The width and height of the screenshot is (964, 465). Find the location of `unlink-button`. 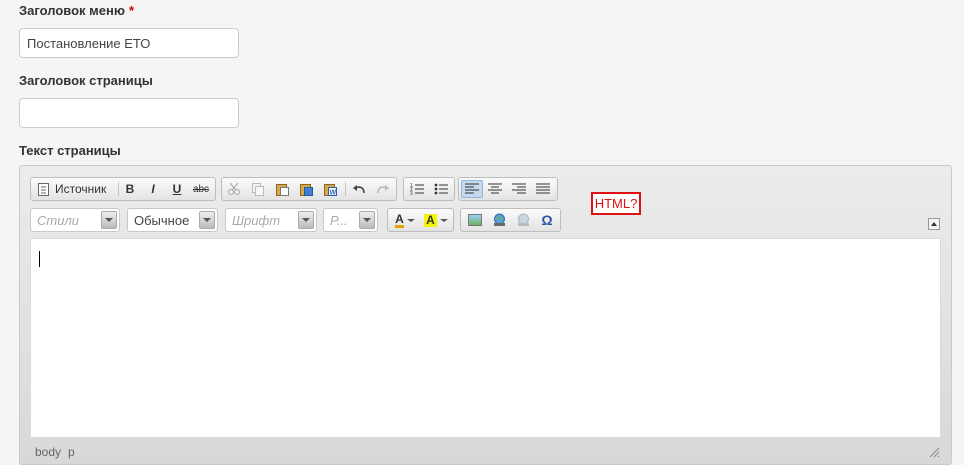

unlink-button is located at coordinates (523, 220).